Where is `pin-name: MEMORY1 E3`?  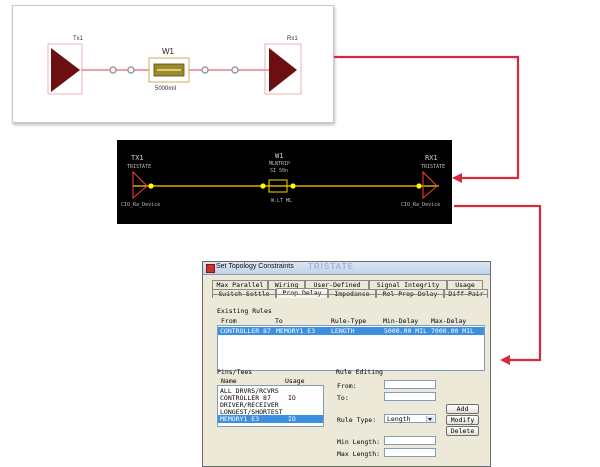
pin-name: MEMORY1 E3 is located at coordinates (240, 419).